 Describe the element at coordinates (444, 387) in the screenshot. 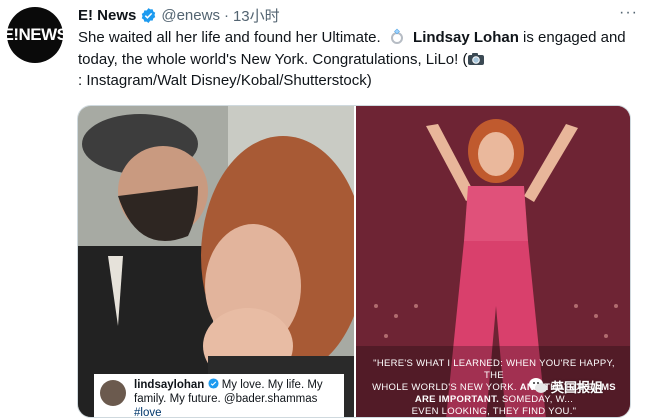

I see `quote-line2: WHOLE WORLD'S NEW YORK.` at that location.